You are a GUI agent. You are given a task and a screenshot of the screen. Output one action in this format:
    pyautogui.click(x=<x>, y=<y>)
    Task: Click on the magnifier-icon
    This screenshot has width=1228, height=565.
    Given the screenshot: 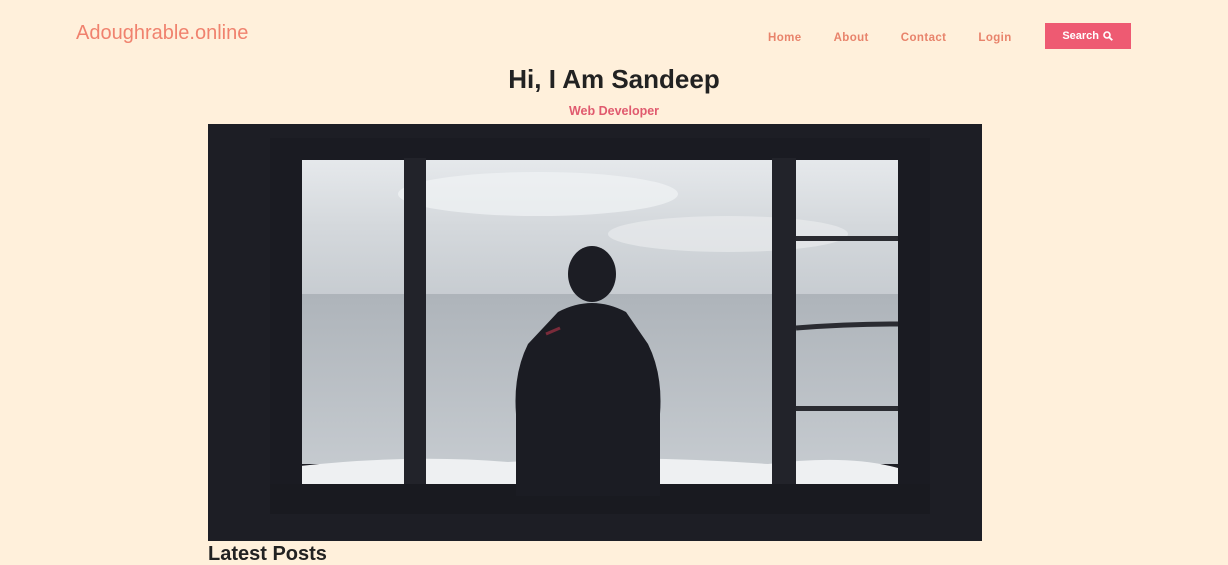 What is the action you would take?
    pyautogui.click(x=1108, y=36)
    